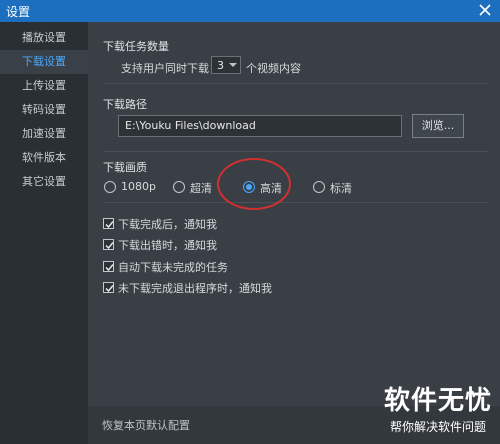 This screenshot has width=500, height=444. Describe the element at coordinates (195, 288) in the screenshot. I see `checkbox-notify-exit-label: 未下载完成退出程序时，通知我` at that location.